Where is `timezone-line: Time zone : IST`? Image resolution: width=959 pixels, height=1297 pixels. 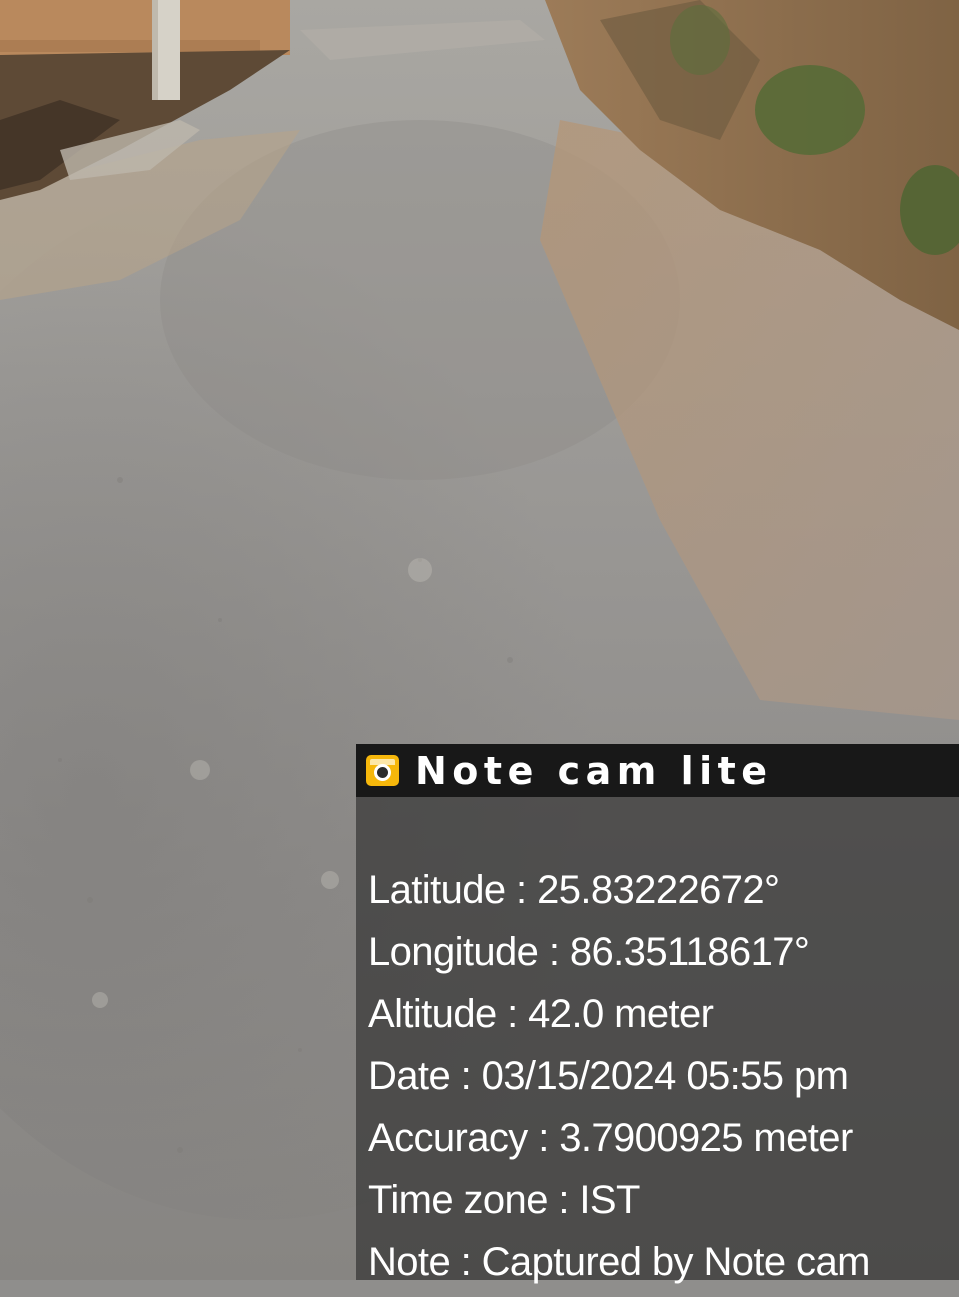 timezone-line: Time zone : IST is located at coordinates (504, 1200).